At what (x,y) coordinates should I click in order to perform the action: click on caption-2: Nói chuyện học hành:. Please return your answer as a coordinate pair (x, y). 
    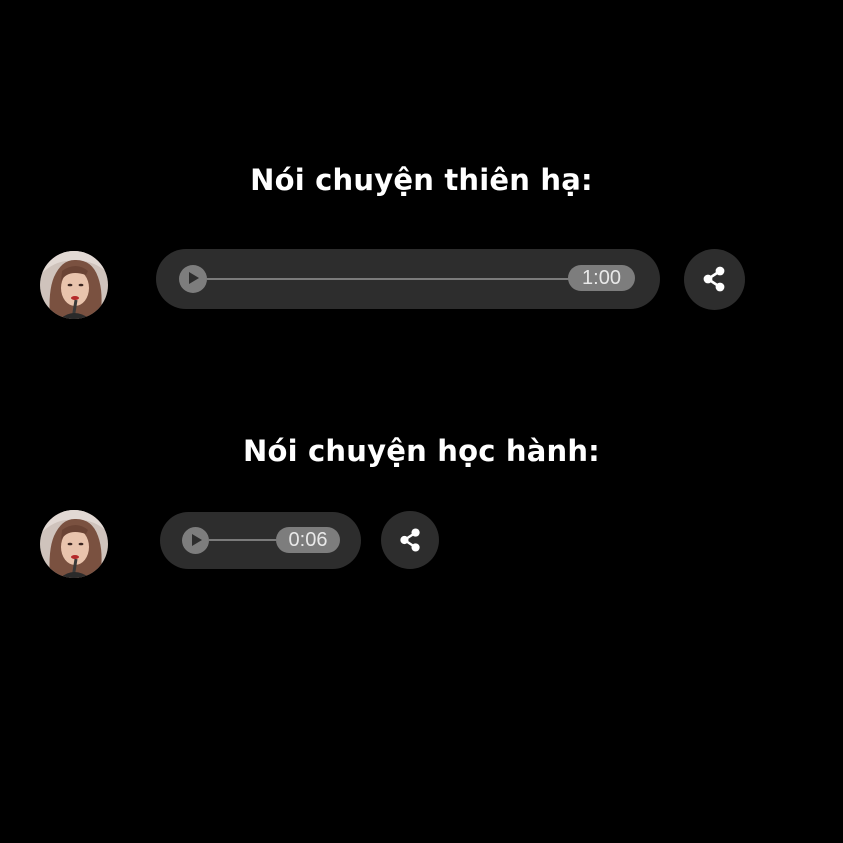
    Looking at the image, I should click on (421, 451).